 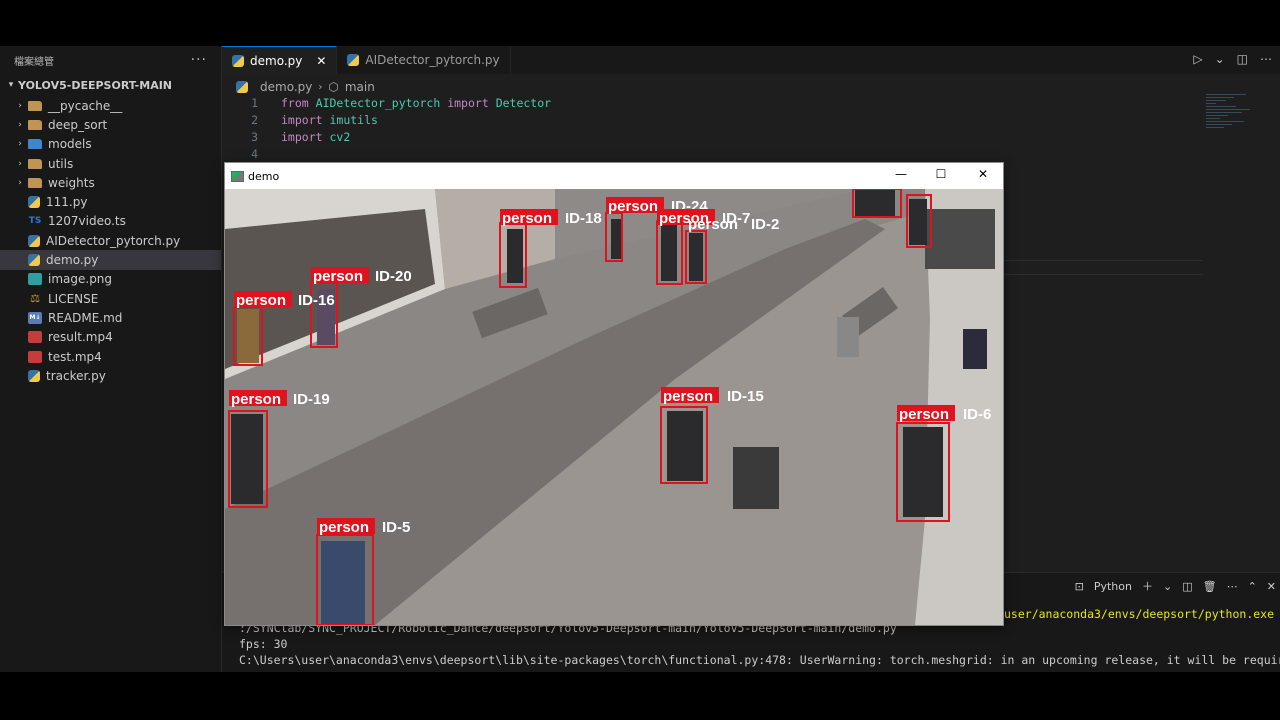 What do you see at coordinates (199, 60) in the screenshot?
I see `more-actions-icon: ···` at bounding box center [199, 60].